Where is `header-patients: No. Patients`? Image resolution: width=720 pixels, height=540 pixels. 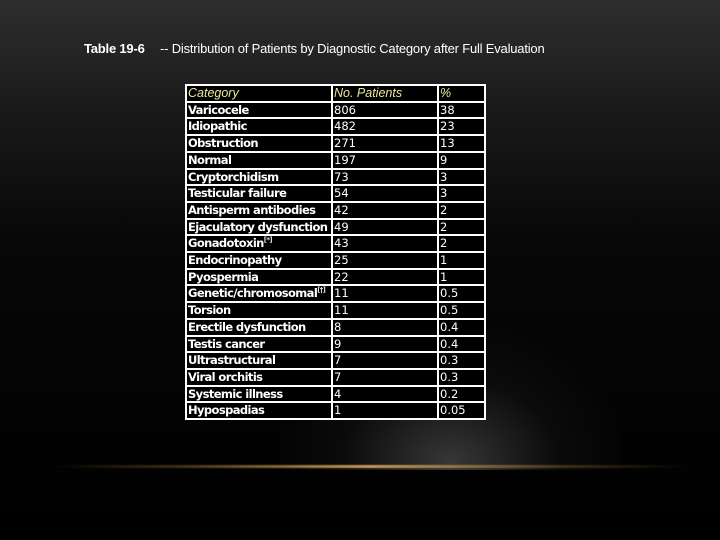
header-patients: No. Patients is located at coordinates (385, 93).